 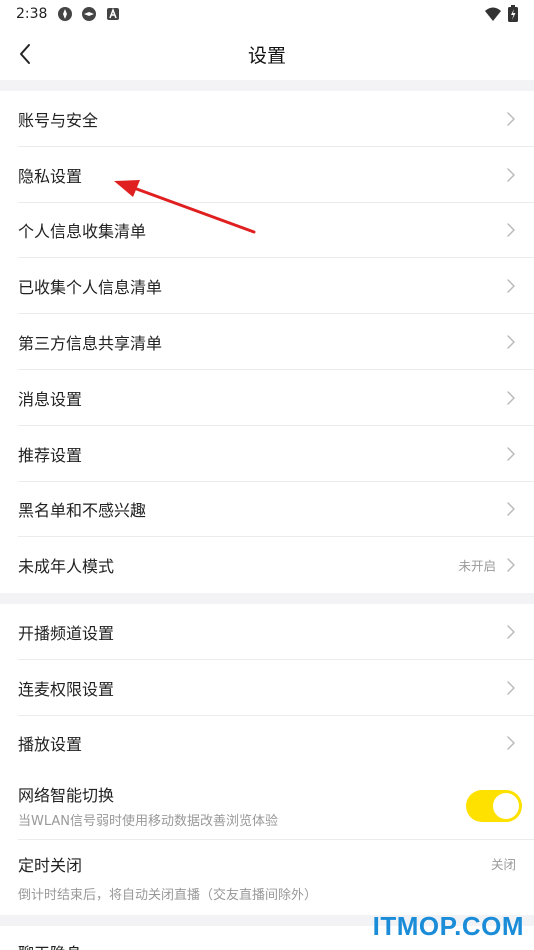 I want to click on settings-row: 第三方信息共享清单, so click(x=267, y=342).